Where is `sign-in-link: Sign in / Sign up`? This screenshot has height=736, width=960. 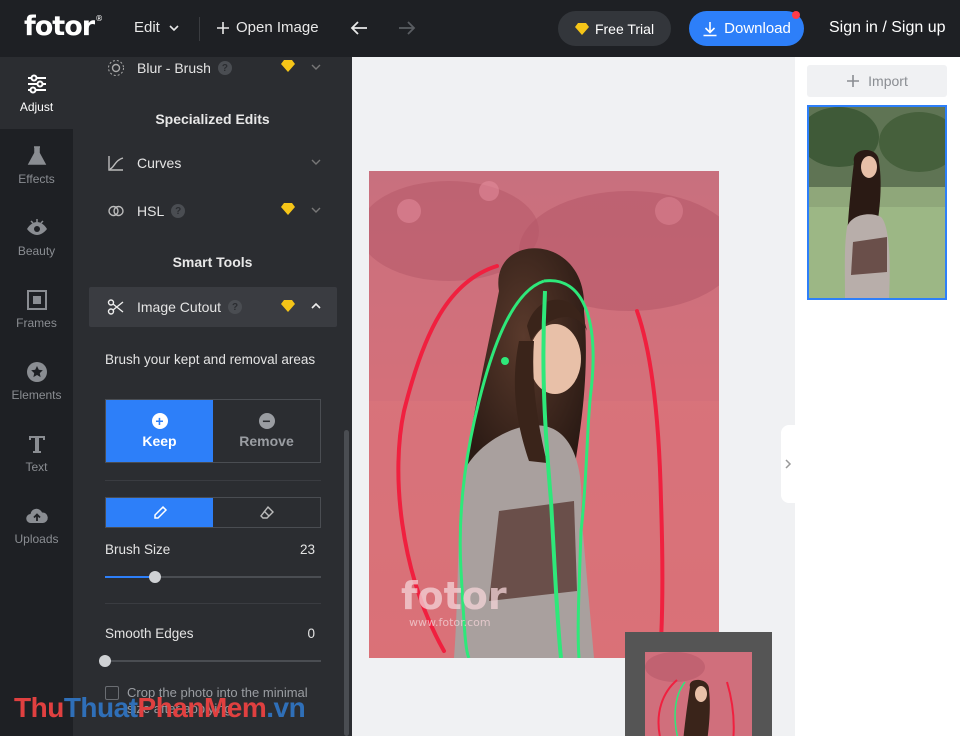 sign-in-link: Sign in / Sign up is located at coordinates (887, 28).